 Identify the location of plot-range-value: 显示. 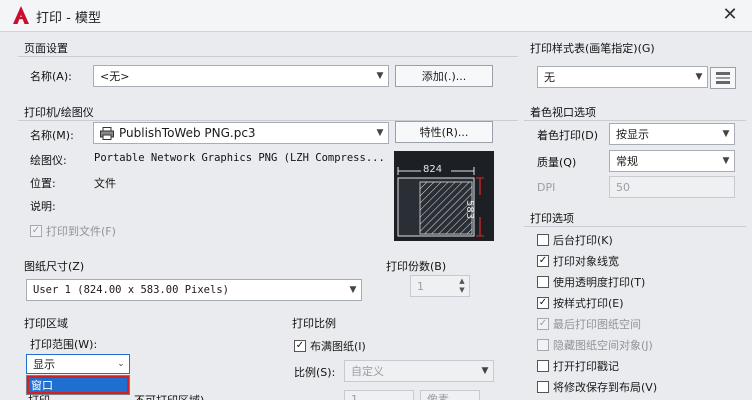
(44, 364).